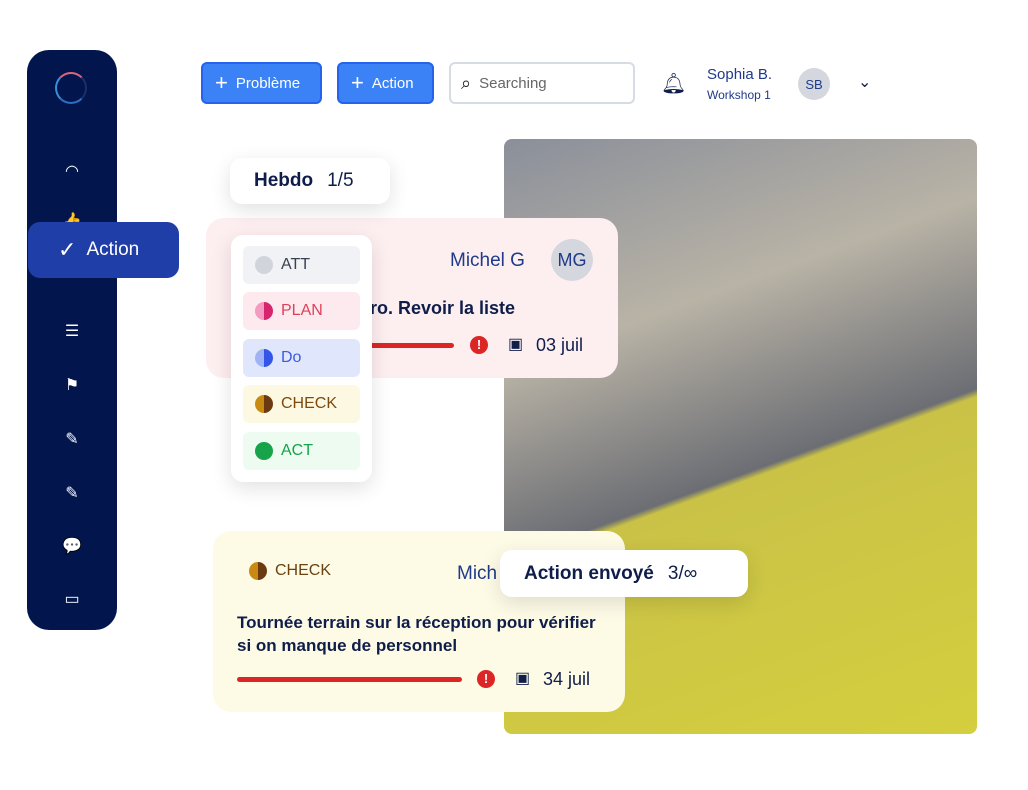  I want to click on assignee-avatar: MG, so click(572, 260).